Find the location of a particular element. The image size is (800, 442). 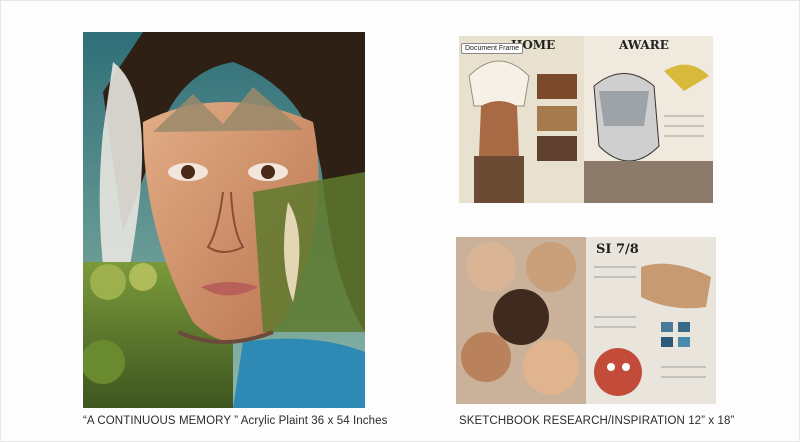

document-frame-label: Document Frame is located at coordinates (492, 48).